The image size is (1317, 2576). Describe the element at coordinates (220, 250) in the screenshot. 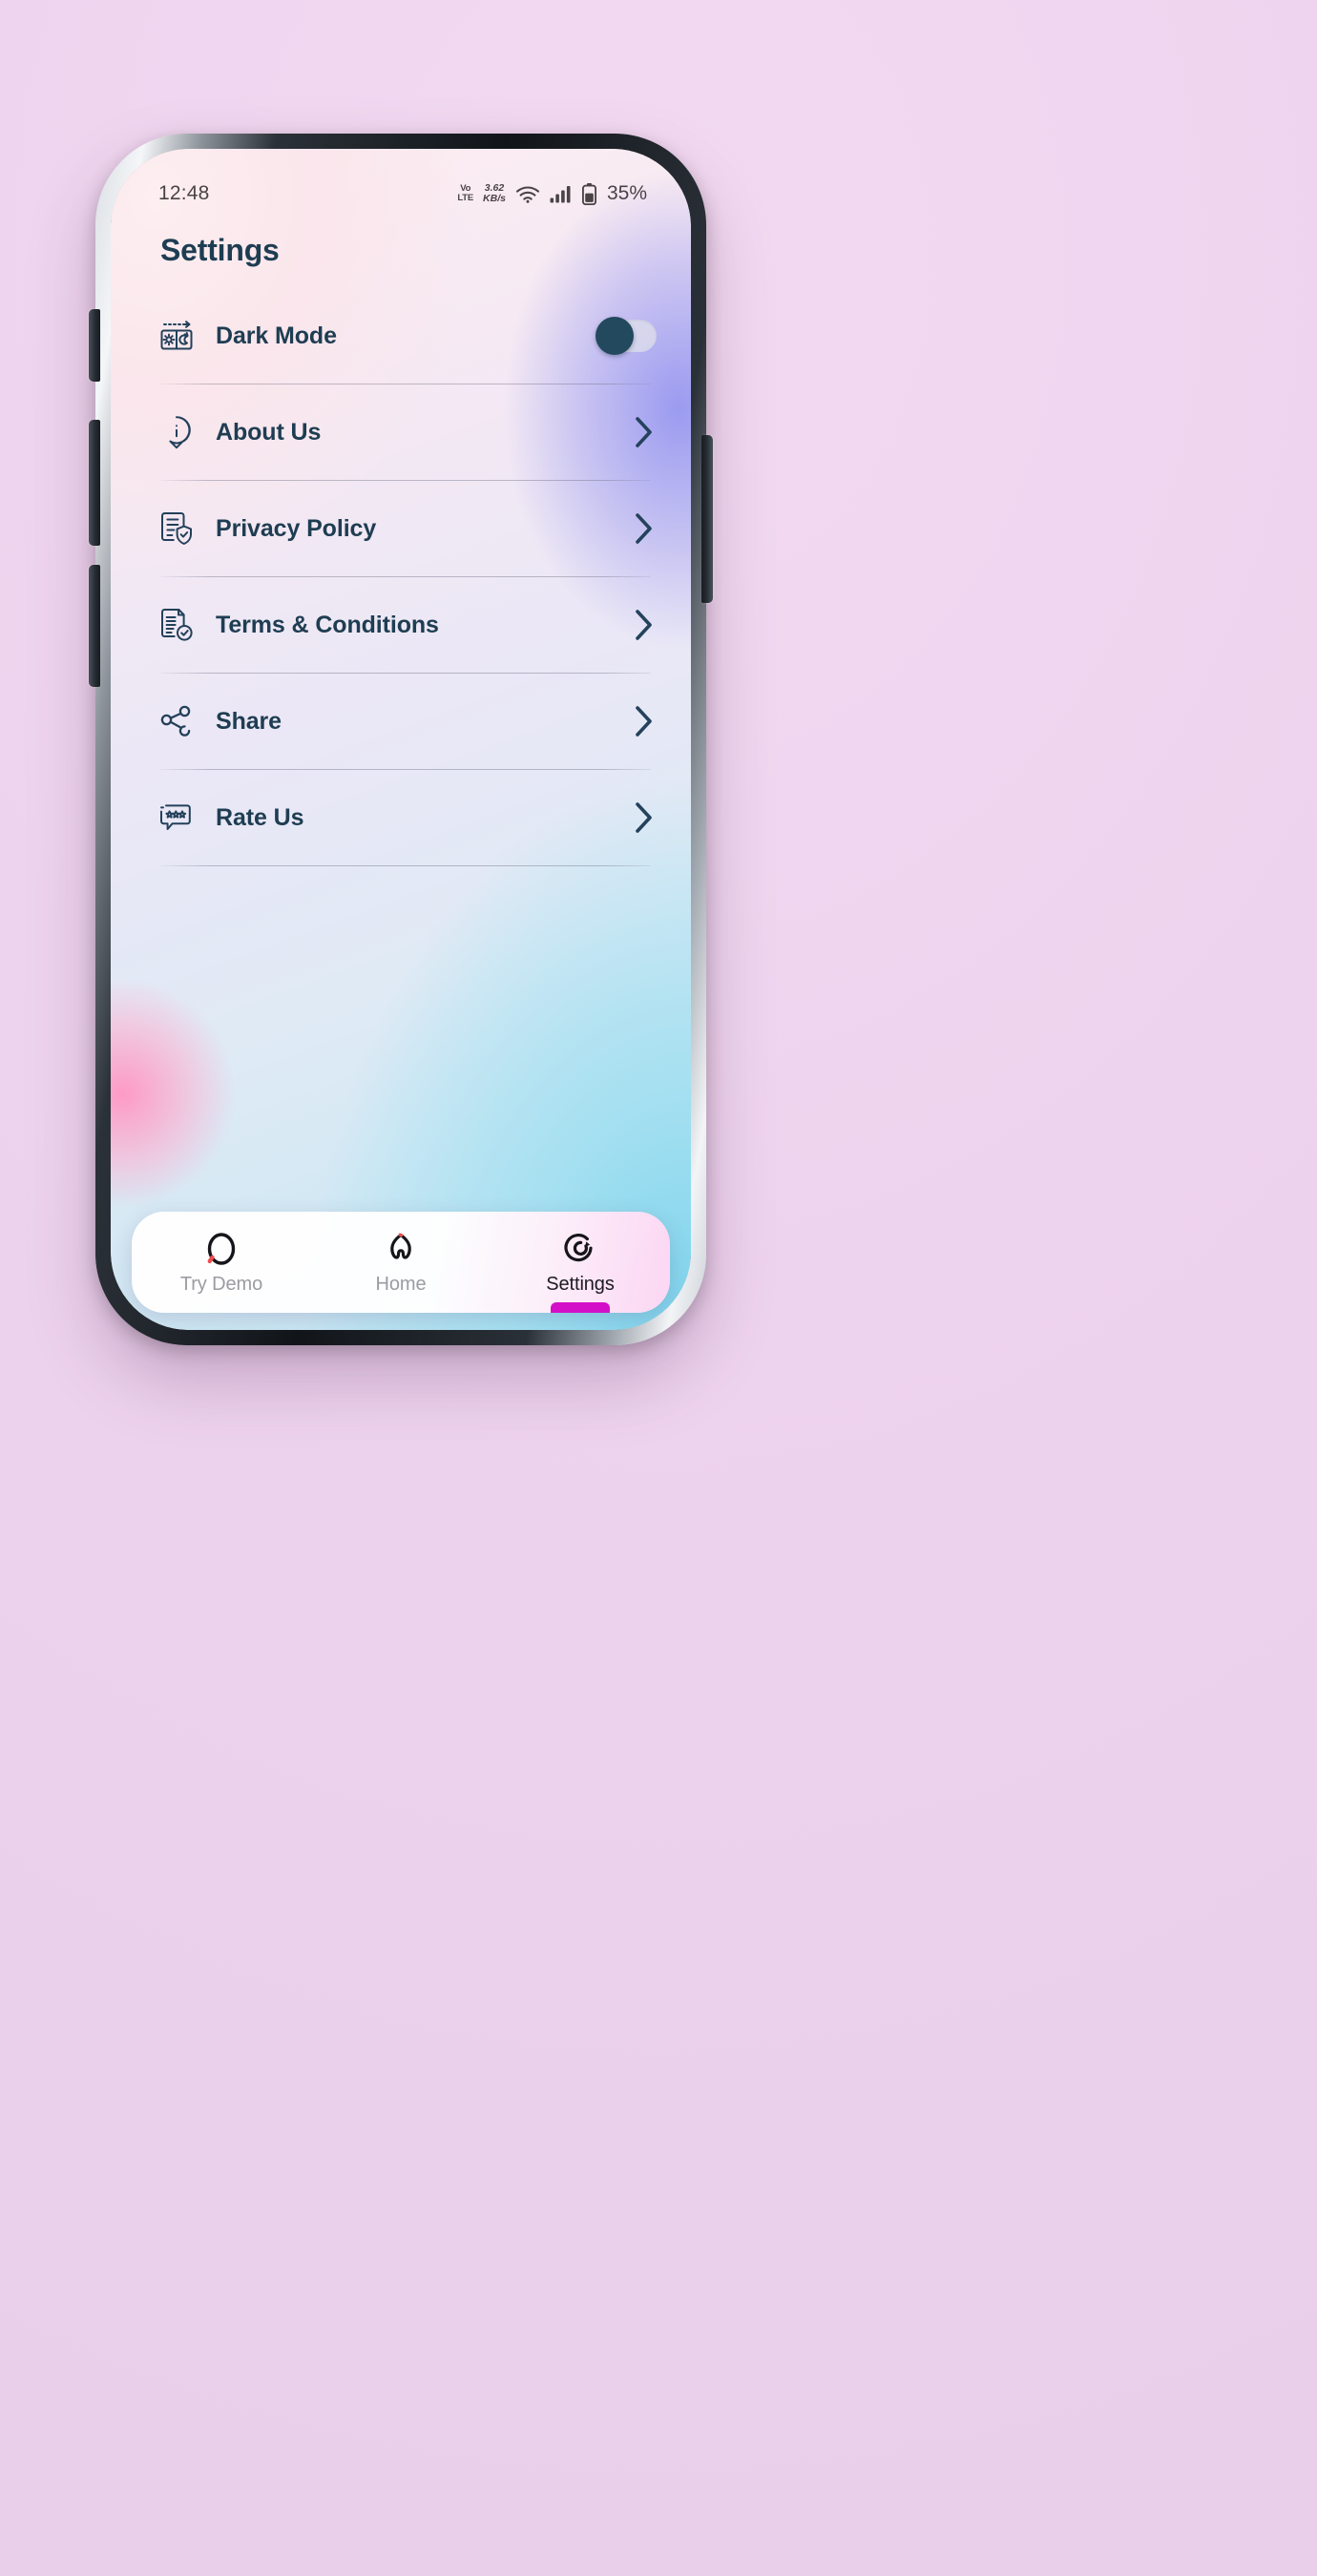

I see `page-title: Settings` at that location.